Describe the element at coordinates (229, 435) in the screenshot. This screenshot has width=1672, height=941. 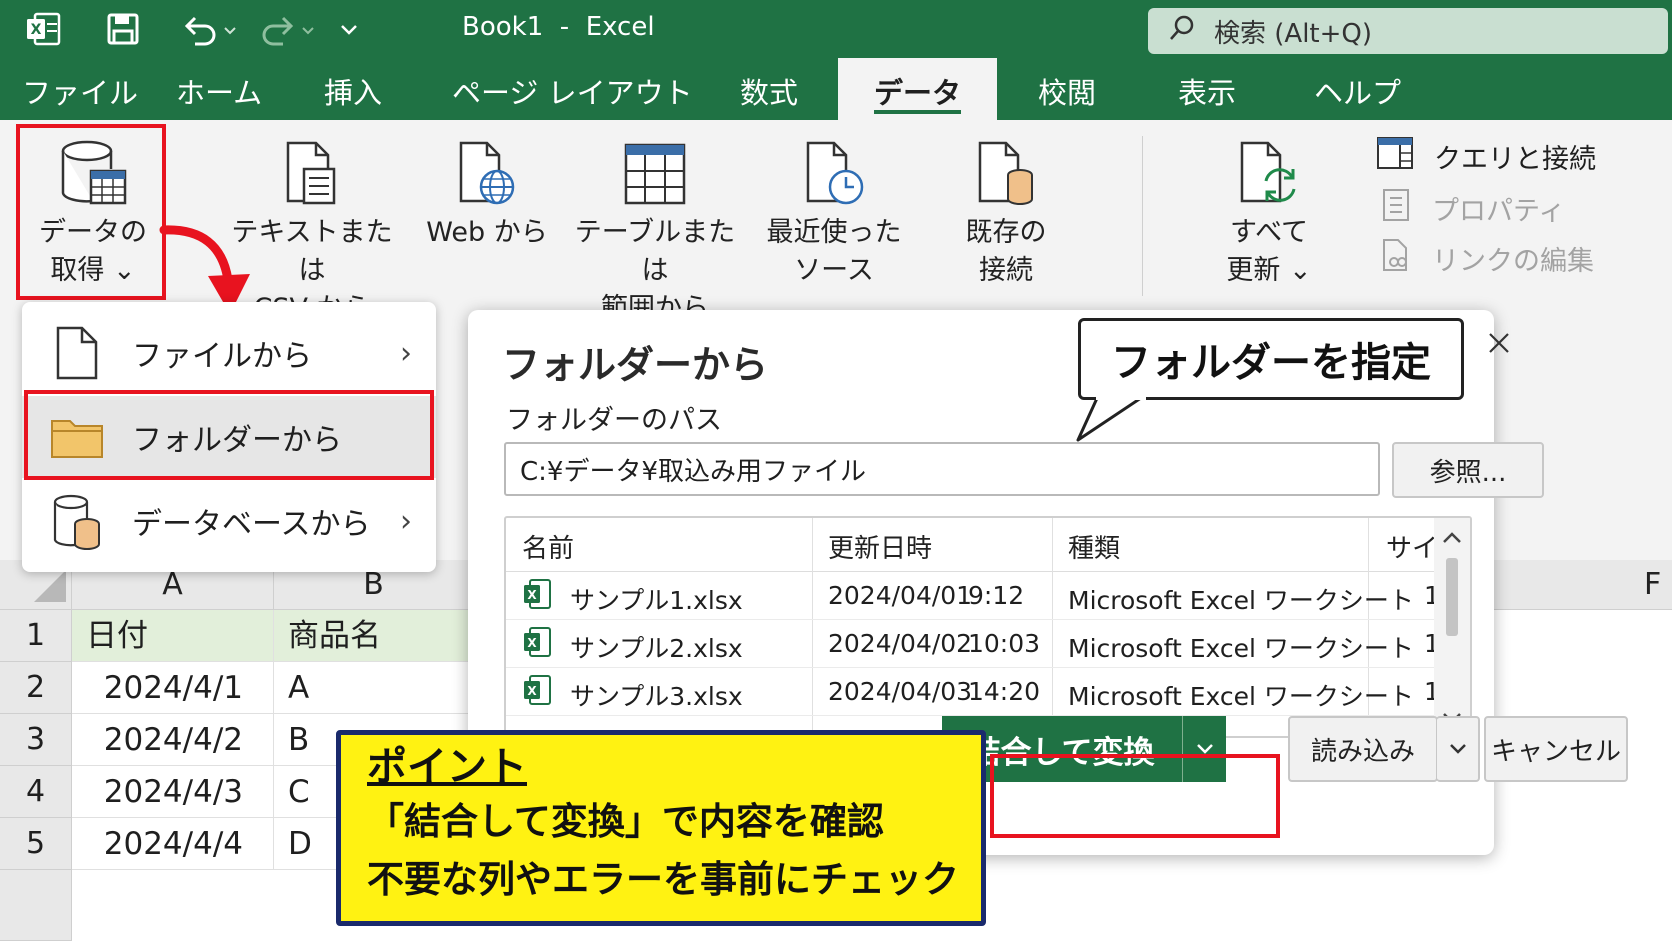
I see `from-folder-highlight` at that location.